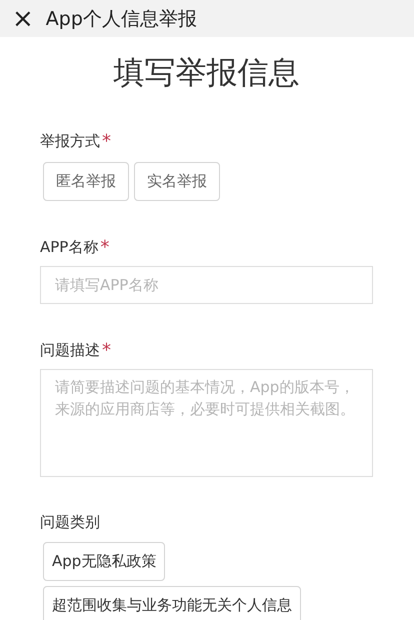 This screenshot has height=620, width=414. What do you see at coordinates (177, 181) in the screenshot?
I see `option-chip: 实名举报` at bounding box center [177, 181].